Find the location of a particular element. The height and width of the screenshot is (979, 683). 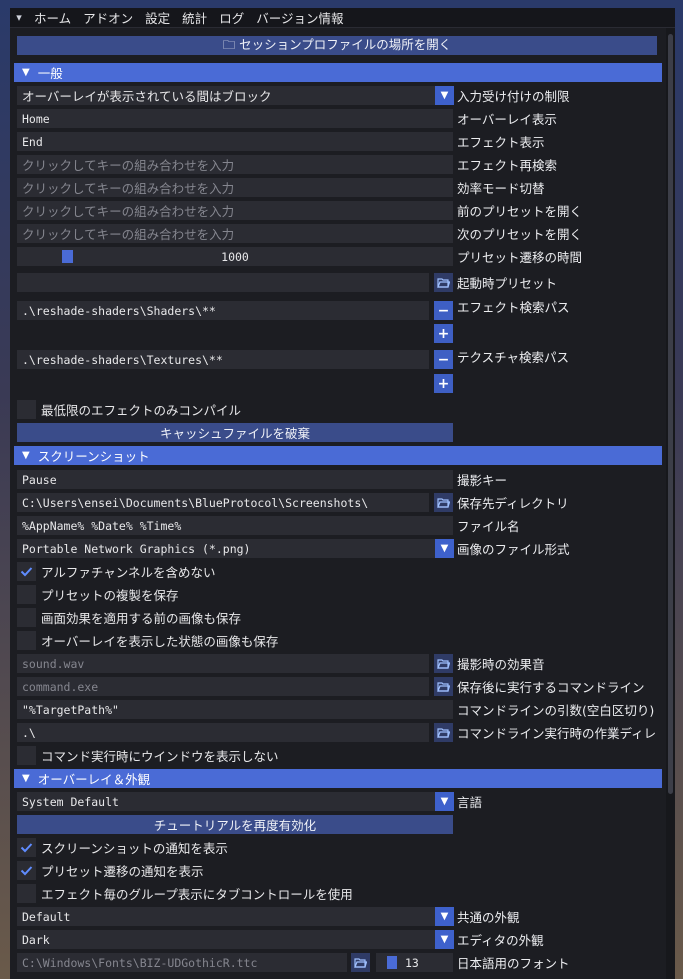

save-overlay-label: オーバーレイを表示した状態の画像も保存 is located at coordinates (160, 641).